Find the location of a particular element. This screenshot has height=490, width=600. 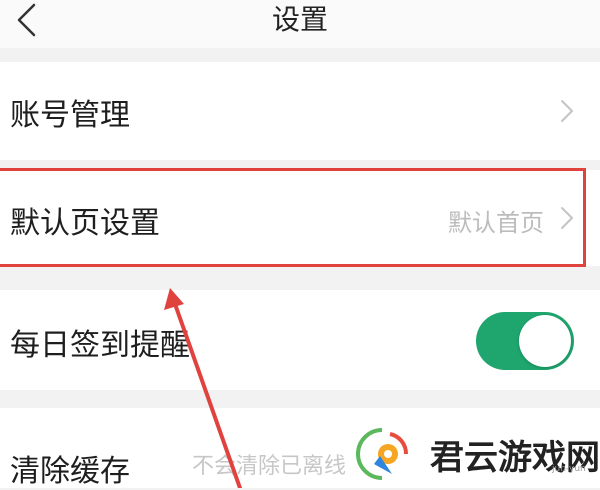

watermark-url: jun-yun is located at coordinates (569, 469).